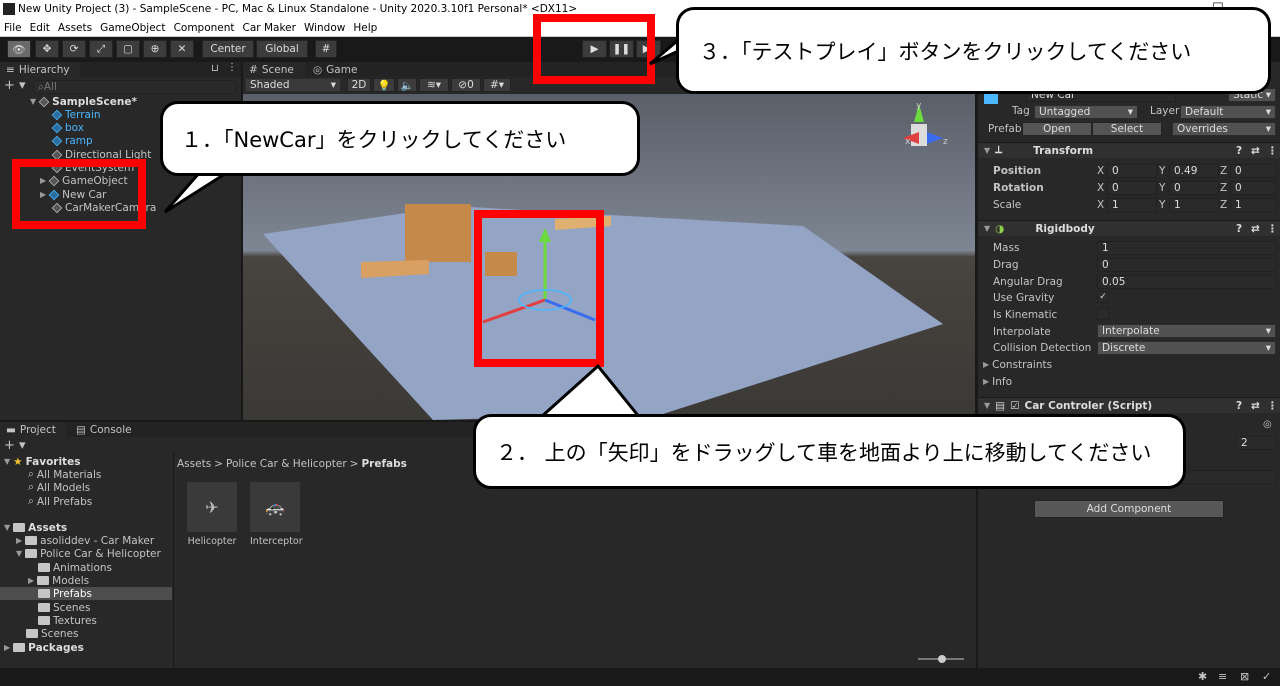  Describe the element at coordinates (33, 429) in the screenshot. I see `tab-project: ▬ Project` at that location.